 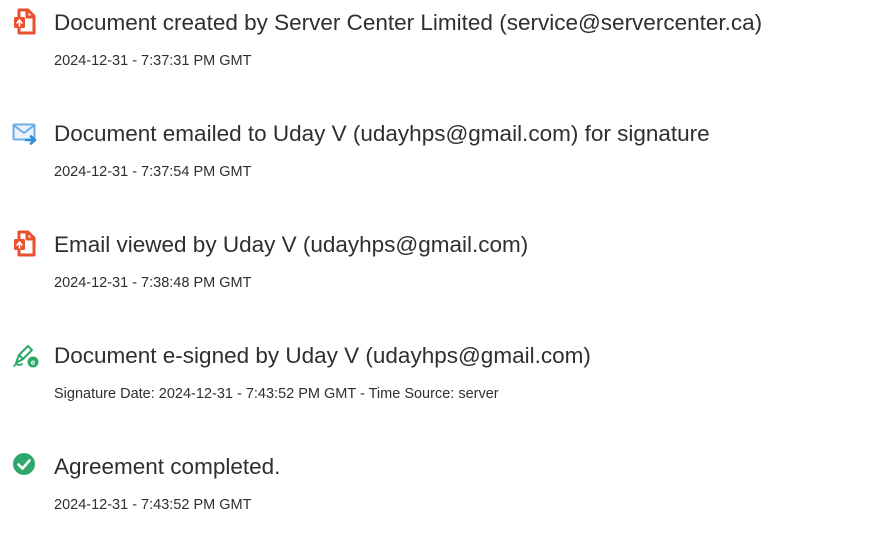 What do you see at coordinates (26, 133) in the screenshot?
I see `email-sent-icon` at bounding box center [26, 133].